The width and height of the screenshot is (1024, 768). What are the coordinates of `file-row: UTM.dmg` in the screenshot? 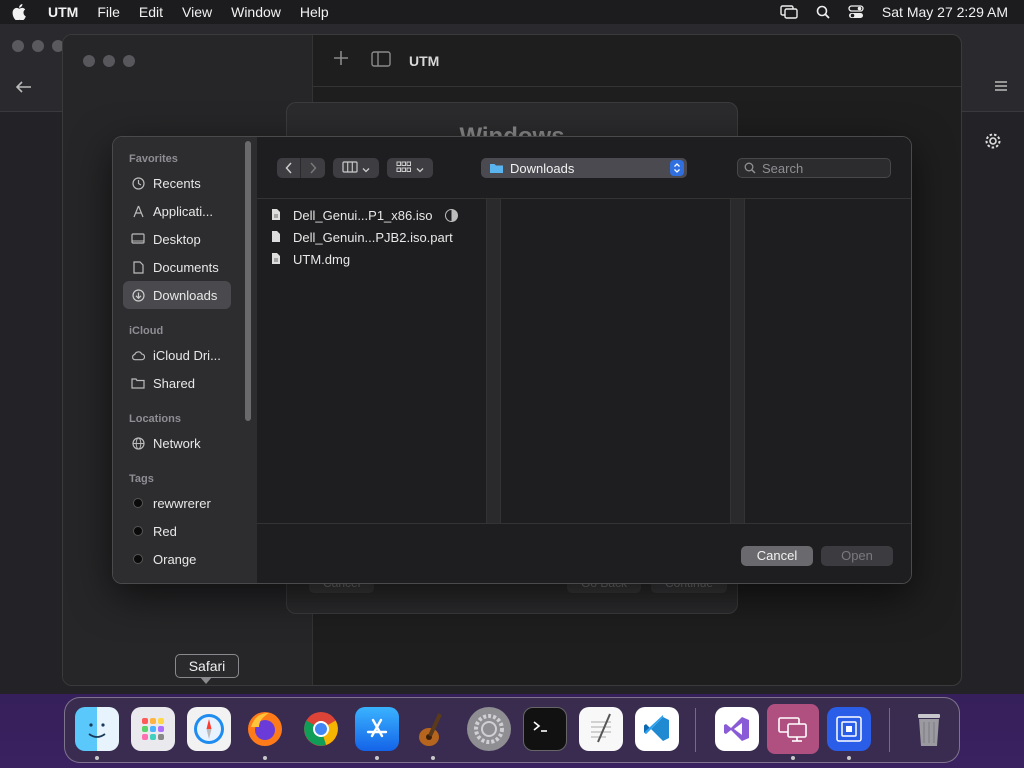 It's located at (310, 259).